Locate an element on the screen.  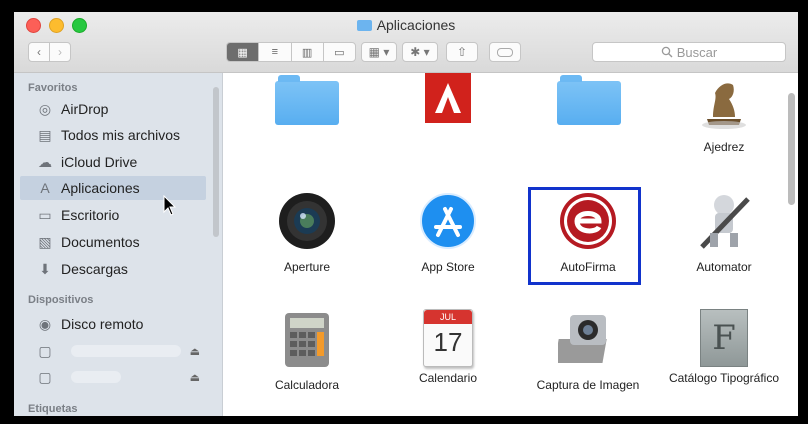
camera-lens-icon is located at coordinates (307, 221).